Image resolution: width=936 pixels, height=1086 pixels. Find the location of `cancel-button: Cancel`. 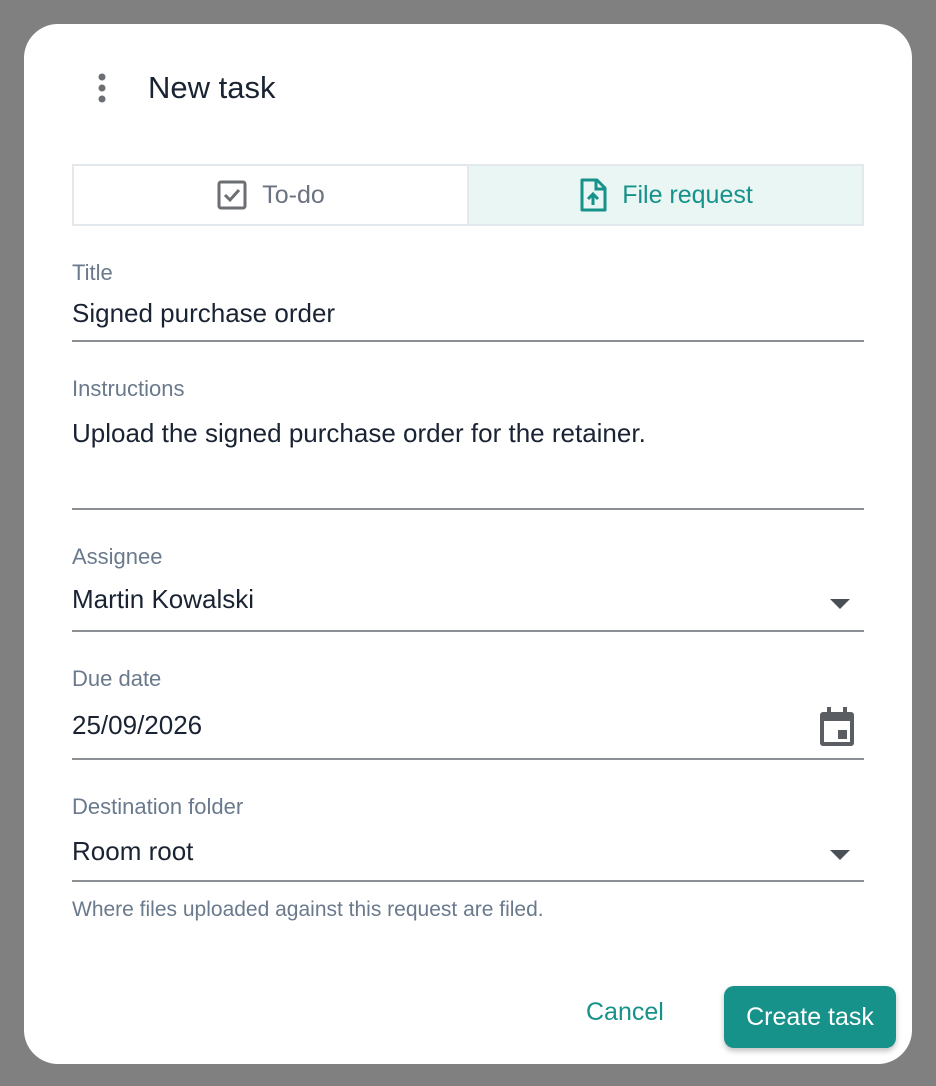

cancel-button: Cancel is located at coordinates (625, 1012).